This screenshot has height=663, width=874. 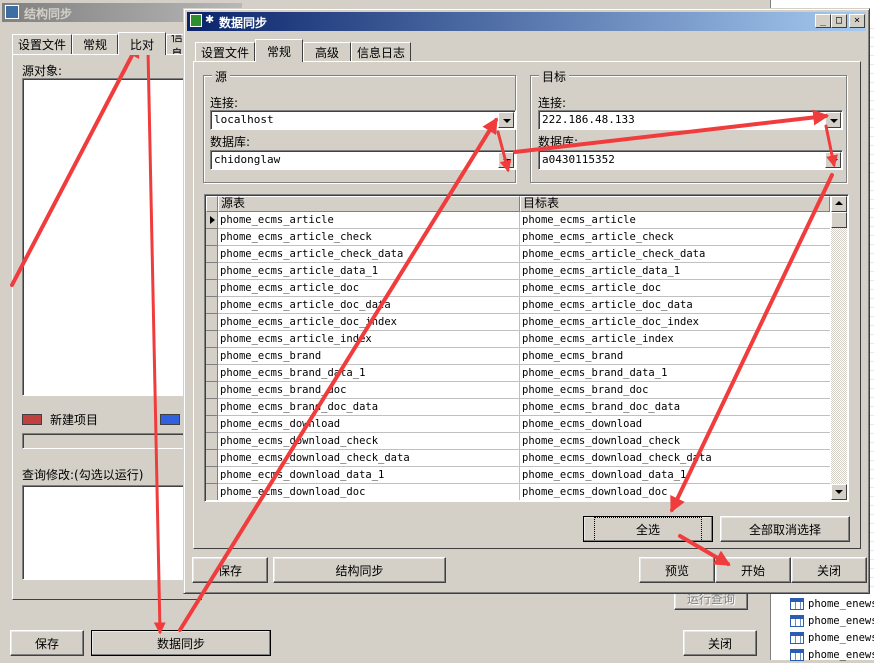 I want to click on preview-button: 预览, so click(x=677, y=570).